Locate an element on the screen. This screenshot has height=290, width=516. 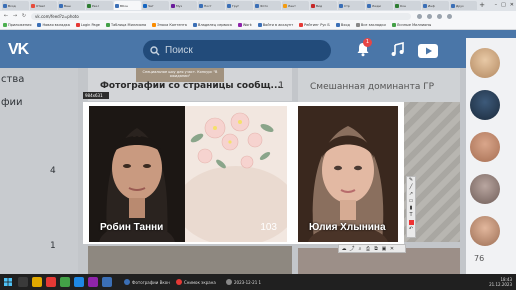
left-menu-item: ства is located at coordinates (12, 79).